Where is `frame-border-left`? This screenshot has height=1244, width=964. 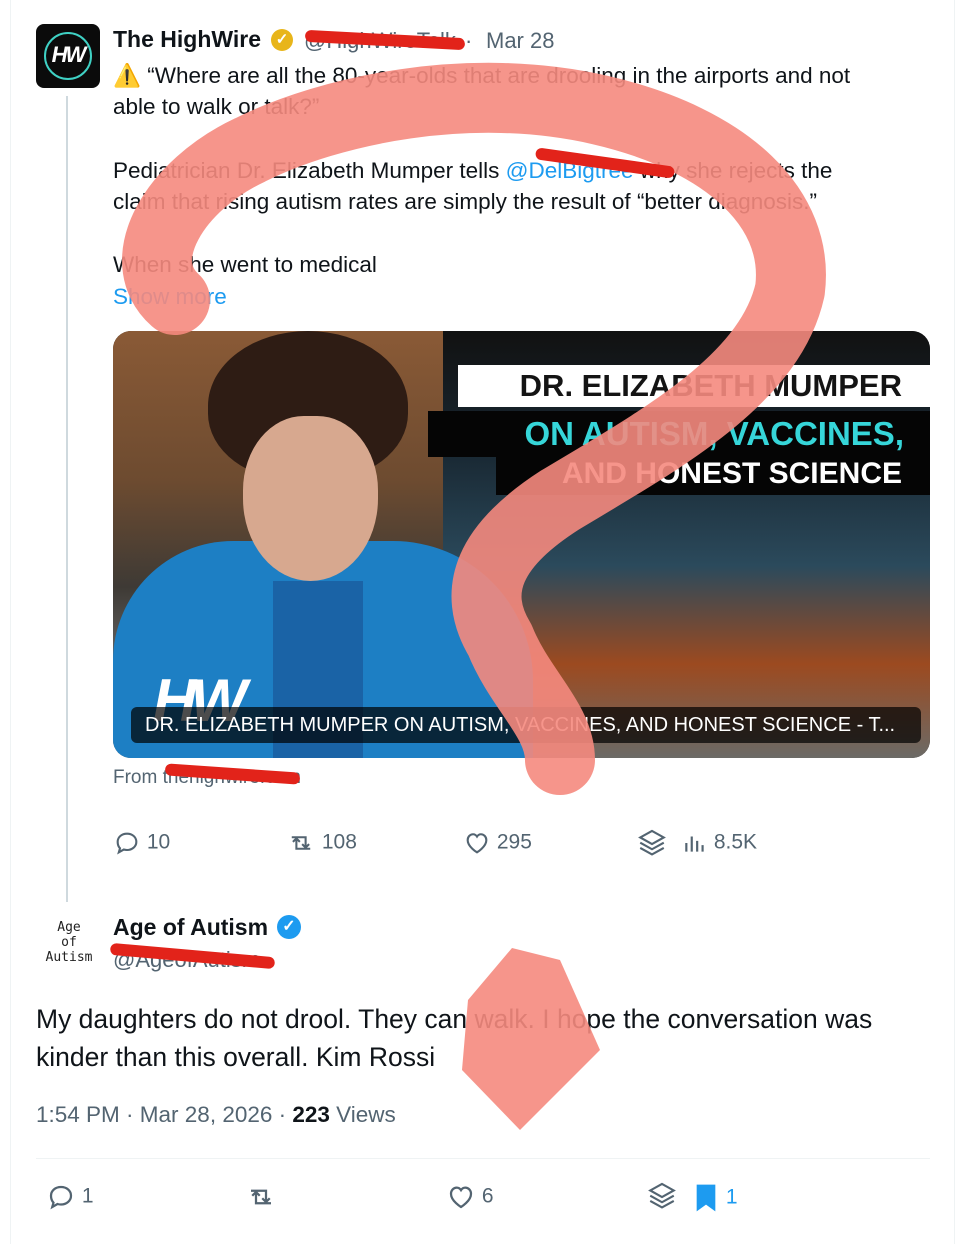
frame-border-left is located at coordinates (10, 622).